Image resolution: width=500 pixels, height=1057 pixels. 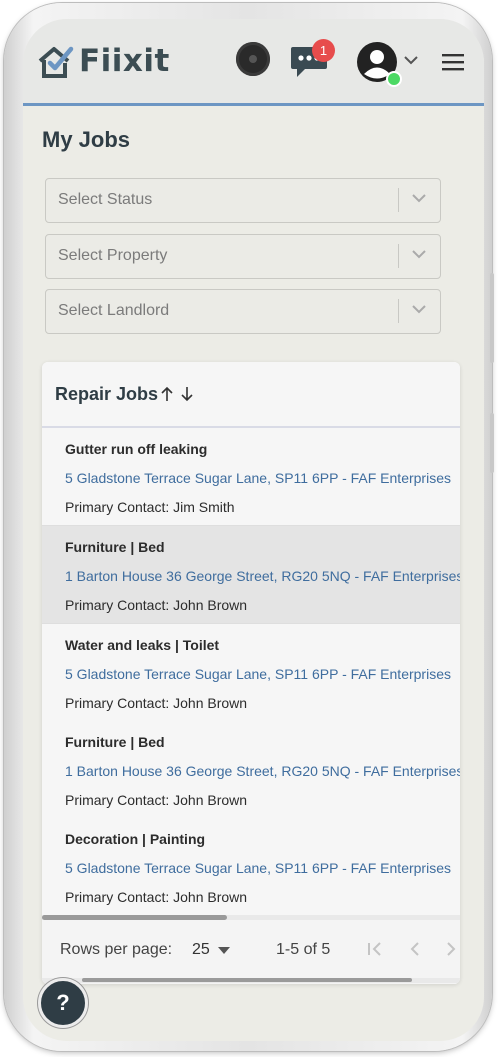 I want to click on online-status-dot, so click(x=394, y=79).